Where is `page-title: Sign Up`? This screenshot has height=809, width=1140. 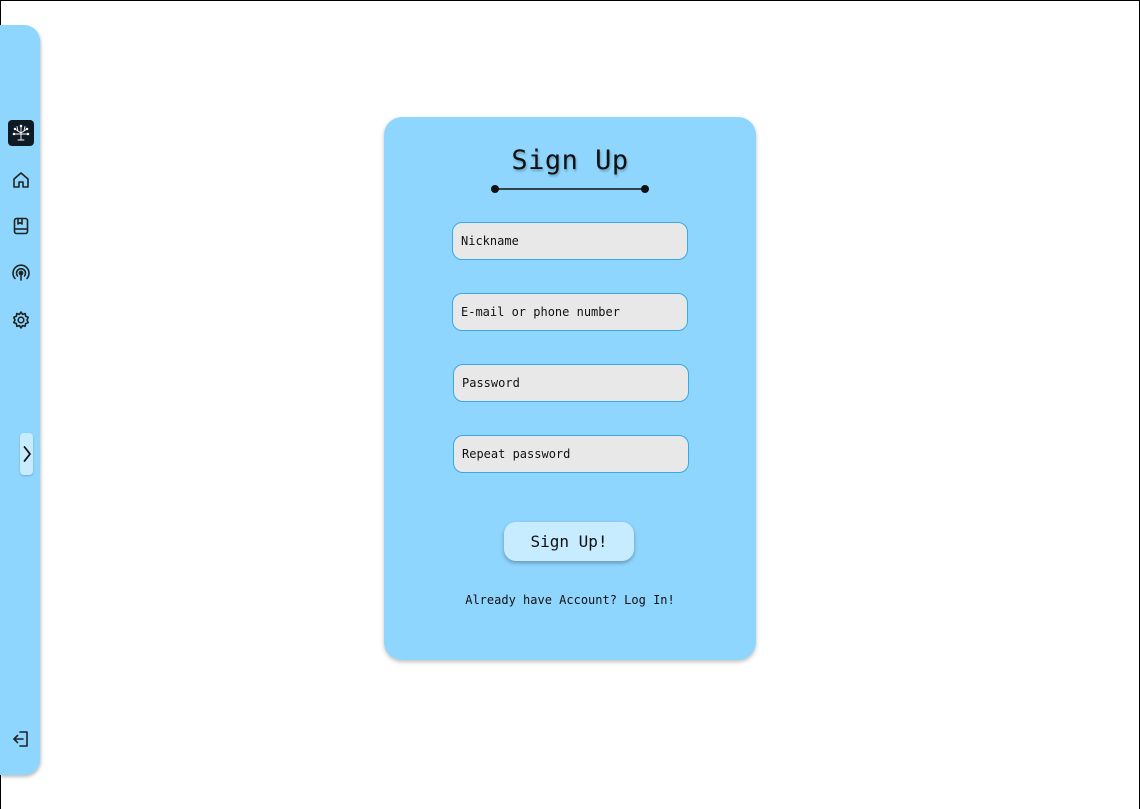 page-title: Sign Up is located at coordinates (570, 160).